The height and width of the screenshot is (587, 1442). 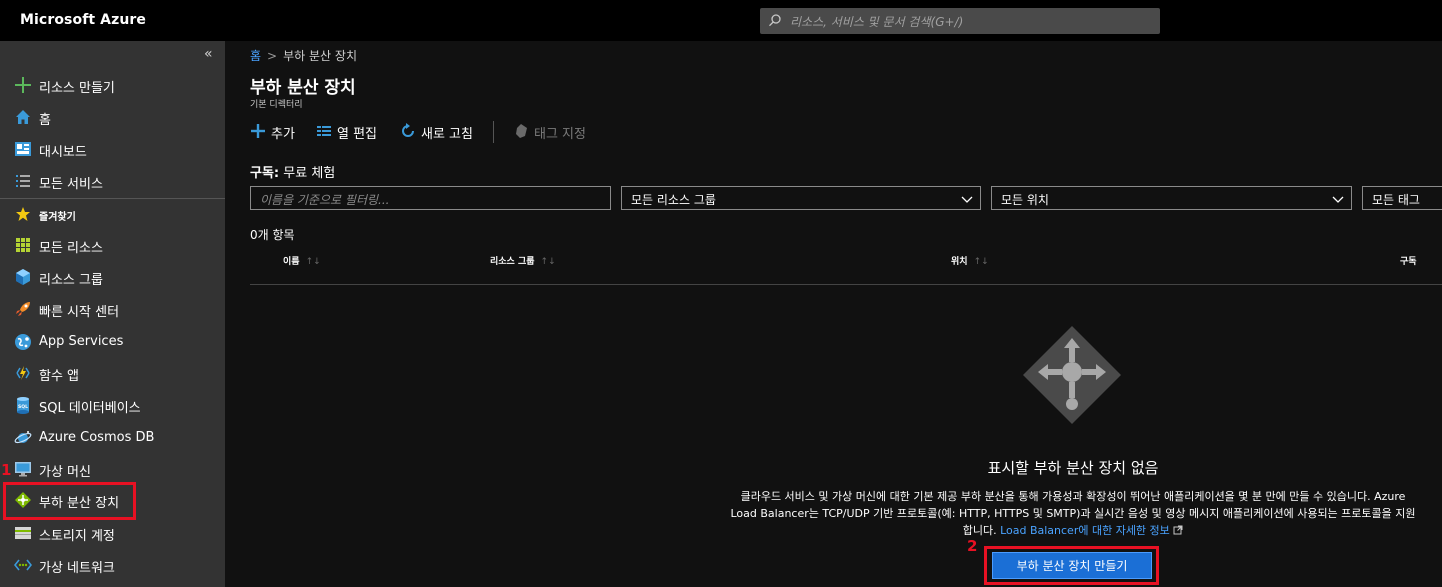 I want to click on subscription-value: 무료 체험, so click(x=309, y=173).